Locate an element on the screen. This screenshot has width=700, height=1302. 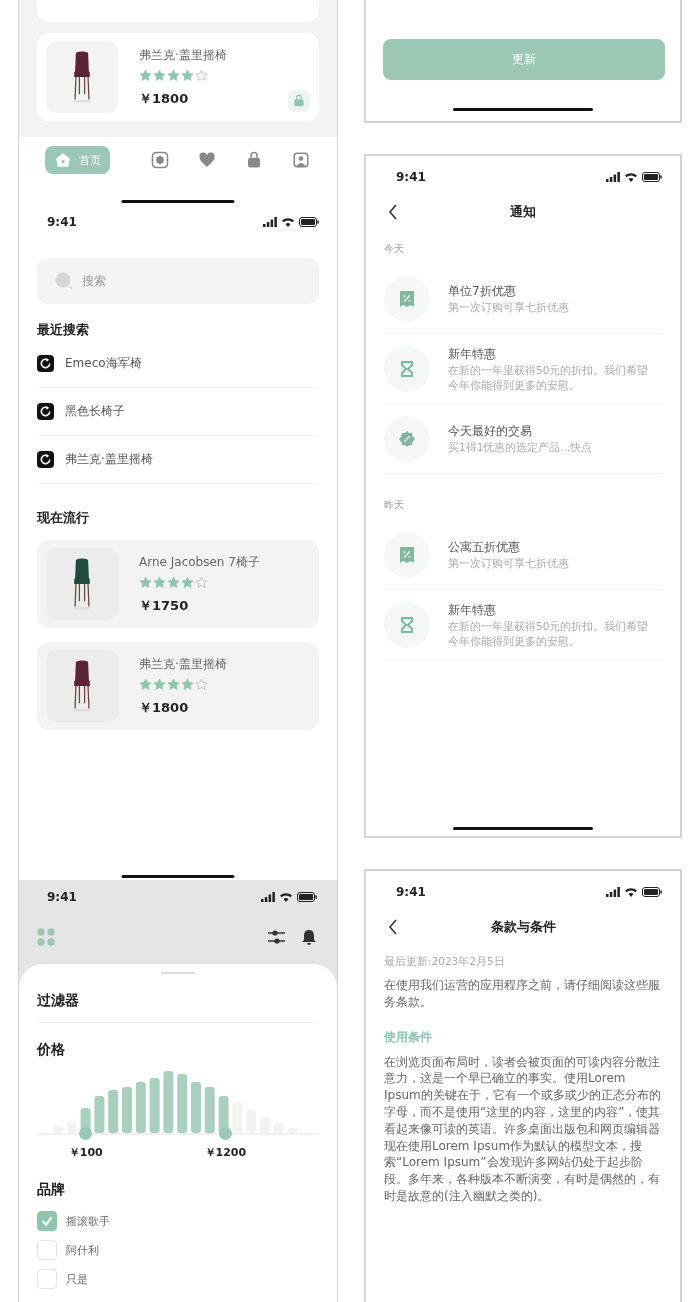
cube-icon is located at coordinates (159, 160).